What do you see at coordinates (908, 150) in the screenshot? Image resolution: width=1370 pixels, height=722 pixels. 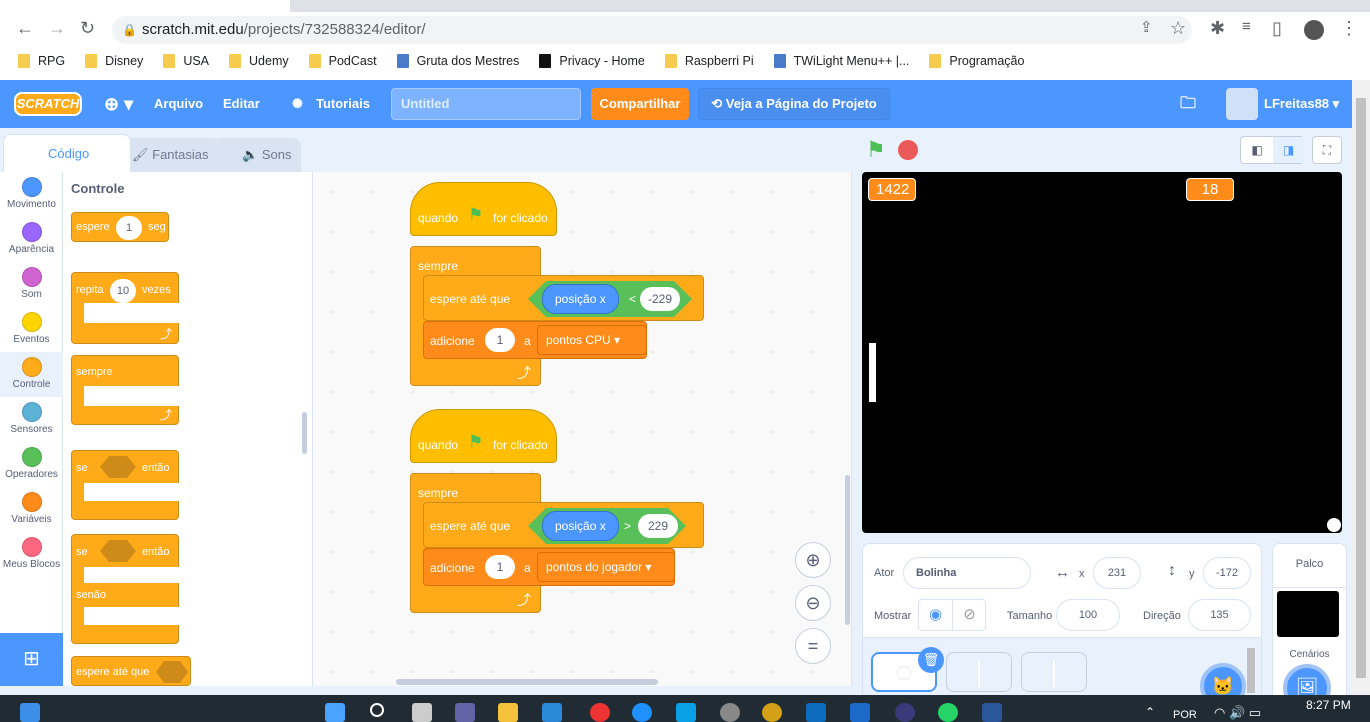 I see `stop-icon` at bounding box center [908, 150].